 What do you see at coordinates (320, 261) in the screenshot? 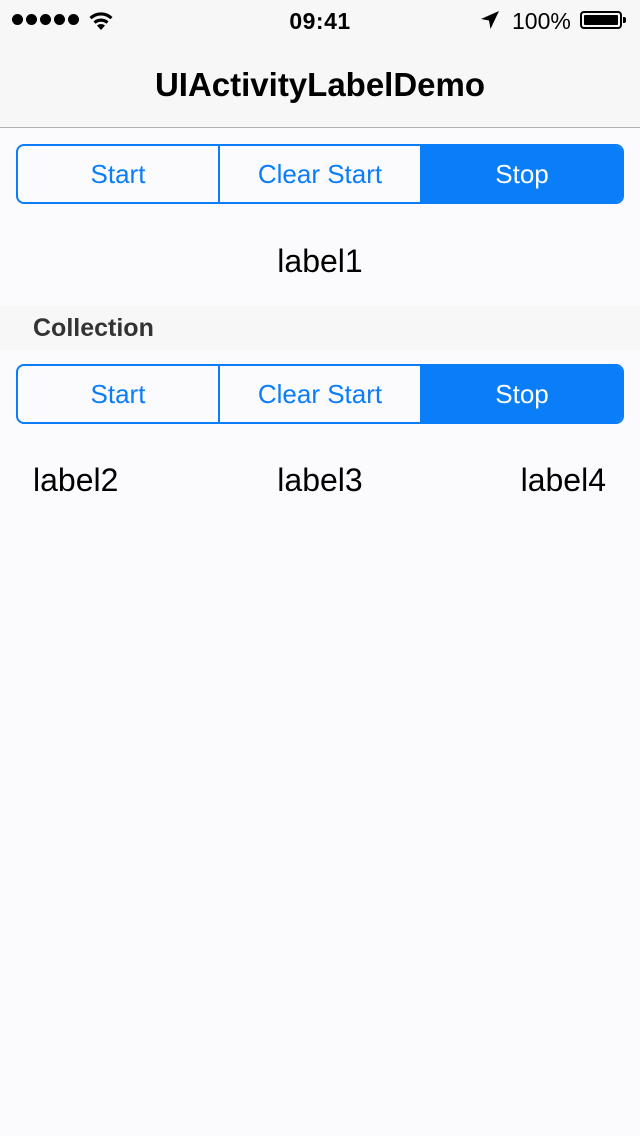
I see `label1: label1` at bounding box center [320, 261].